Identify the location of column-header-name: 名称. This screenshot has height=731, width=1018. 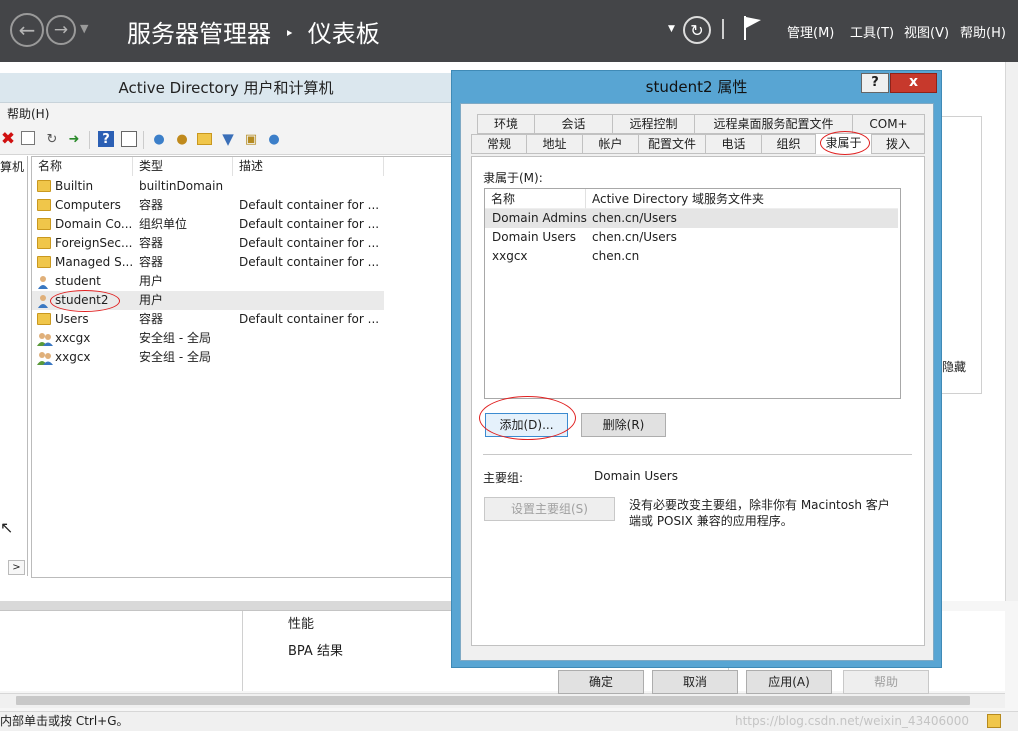
(82, 166).